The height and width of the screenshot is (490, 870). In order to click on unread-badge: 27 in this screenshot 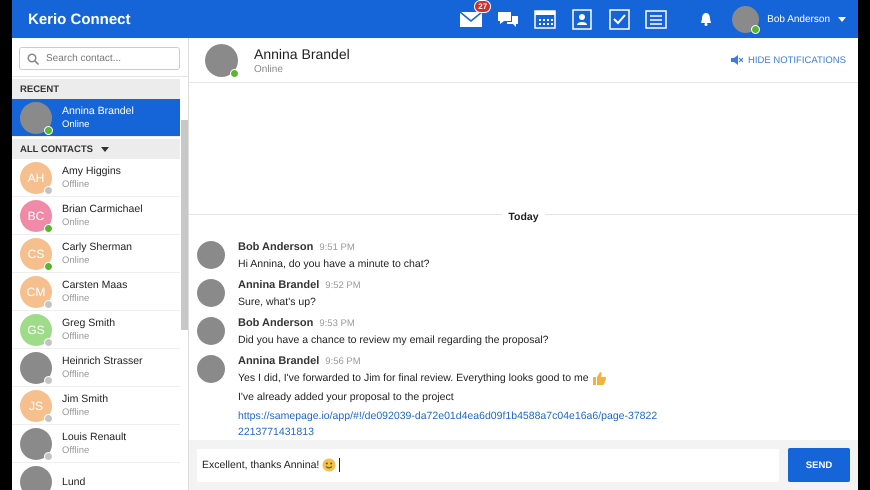, I will do `click(483, 6)`.